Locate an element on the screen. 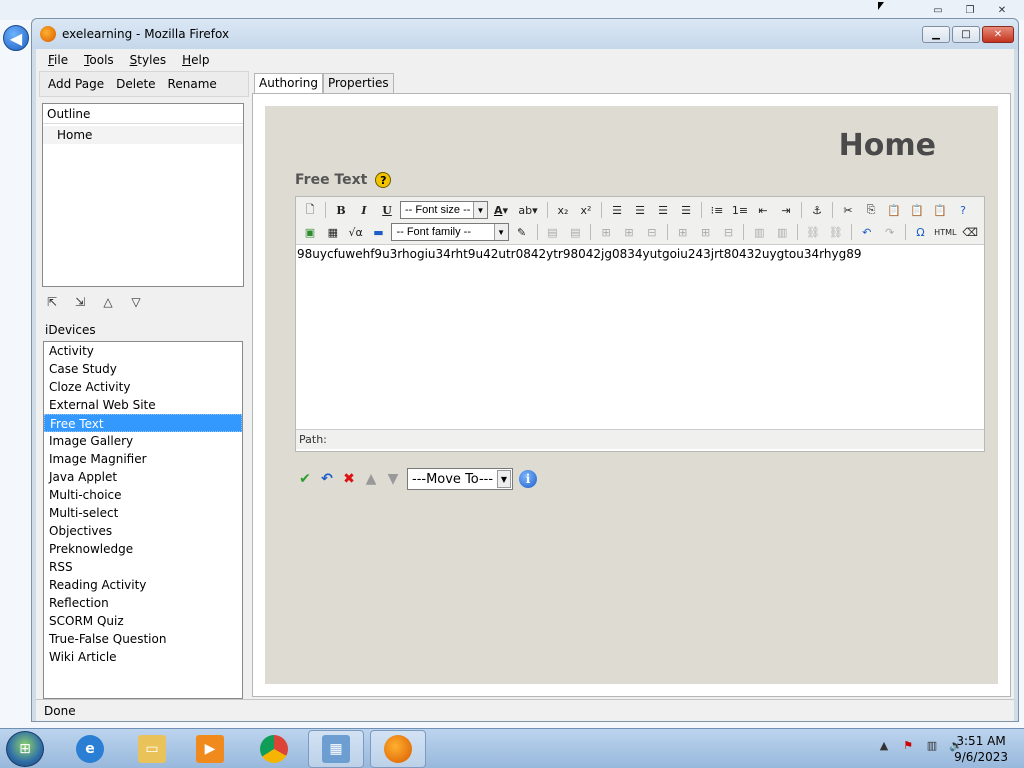  move-down-icon: ▼ is located at coordinates (393, 479).